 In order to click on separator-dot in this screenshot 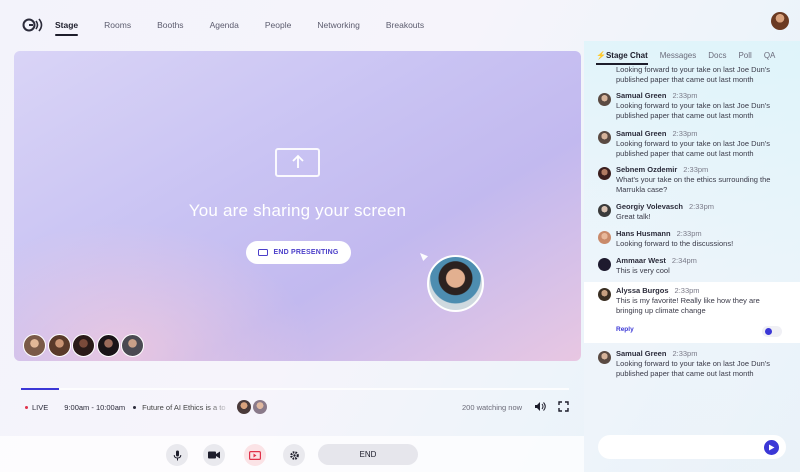, I will do `click(135, 407)`.